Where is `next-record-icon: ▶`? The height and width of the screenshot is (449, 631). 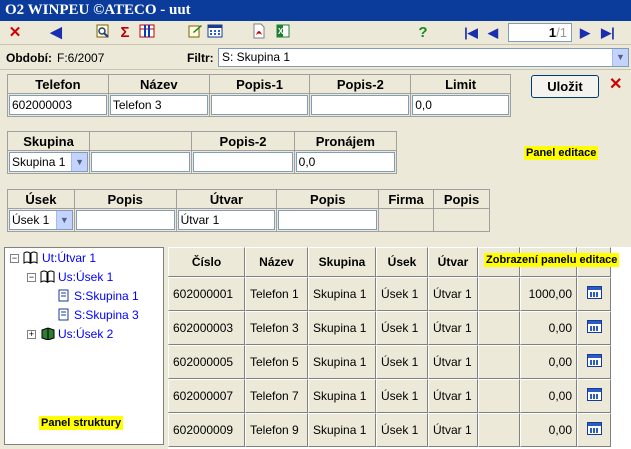 next-record-icon: ▶ is located at coordinates (585, 32).